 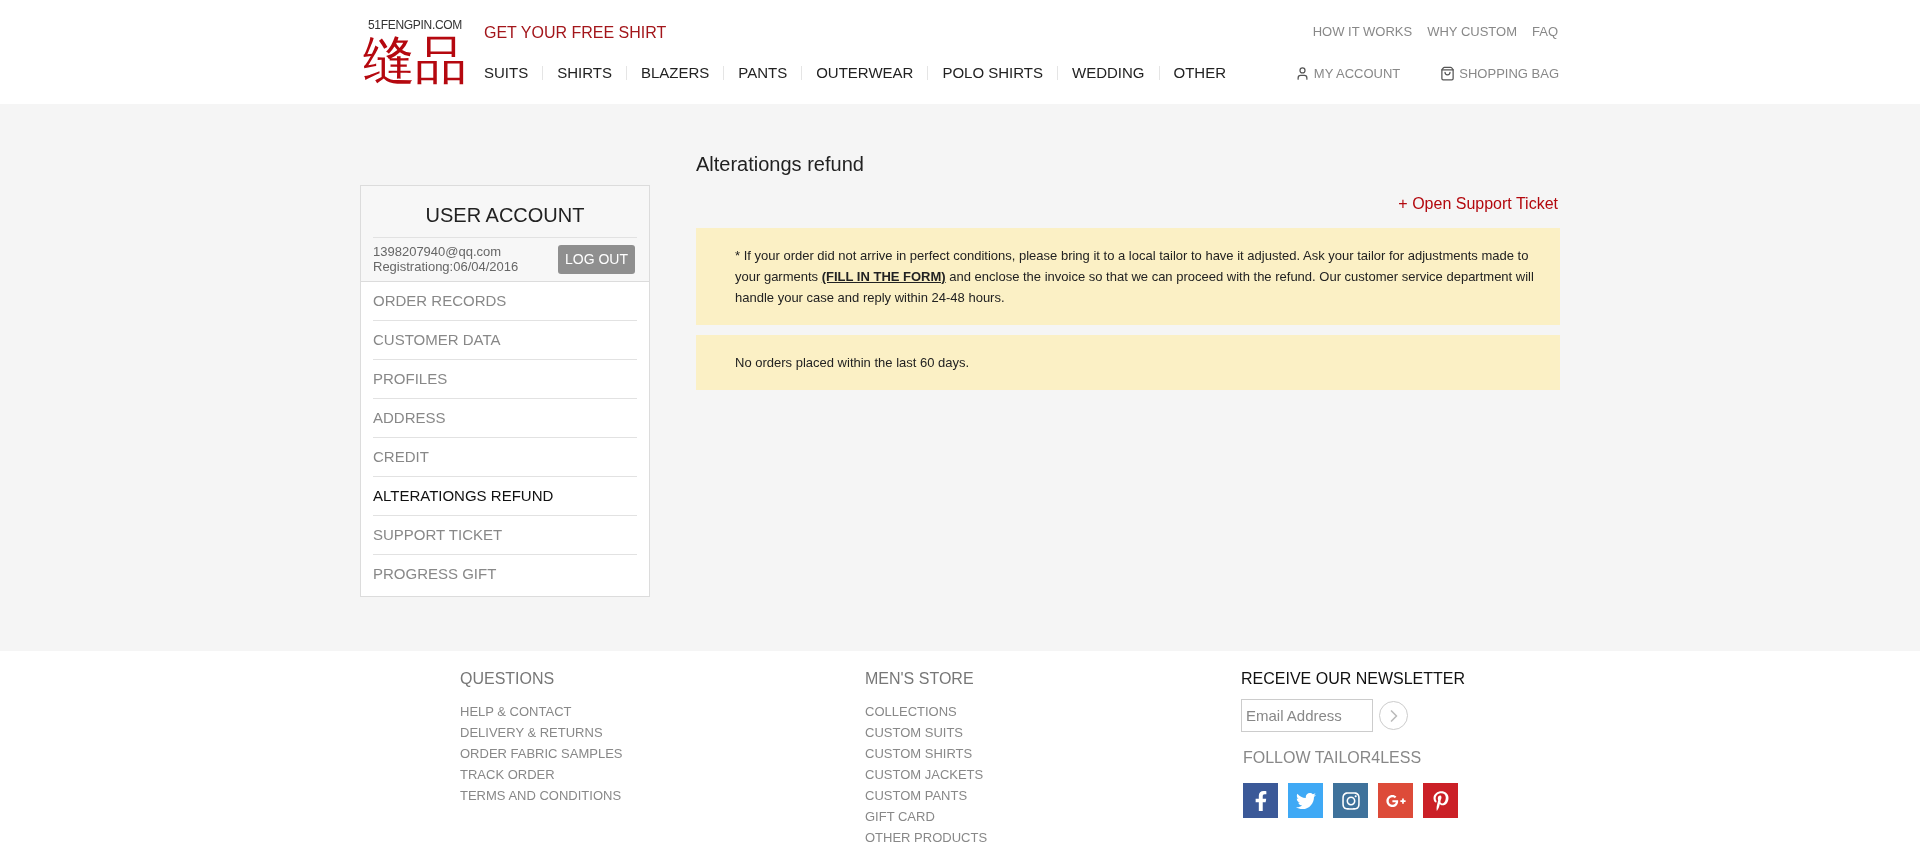 What do you see at coordinates (505, 219) in the screenshot?
I see `panel-title: USER ACCOUNT` at bounding box center [505, 219].